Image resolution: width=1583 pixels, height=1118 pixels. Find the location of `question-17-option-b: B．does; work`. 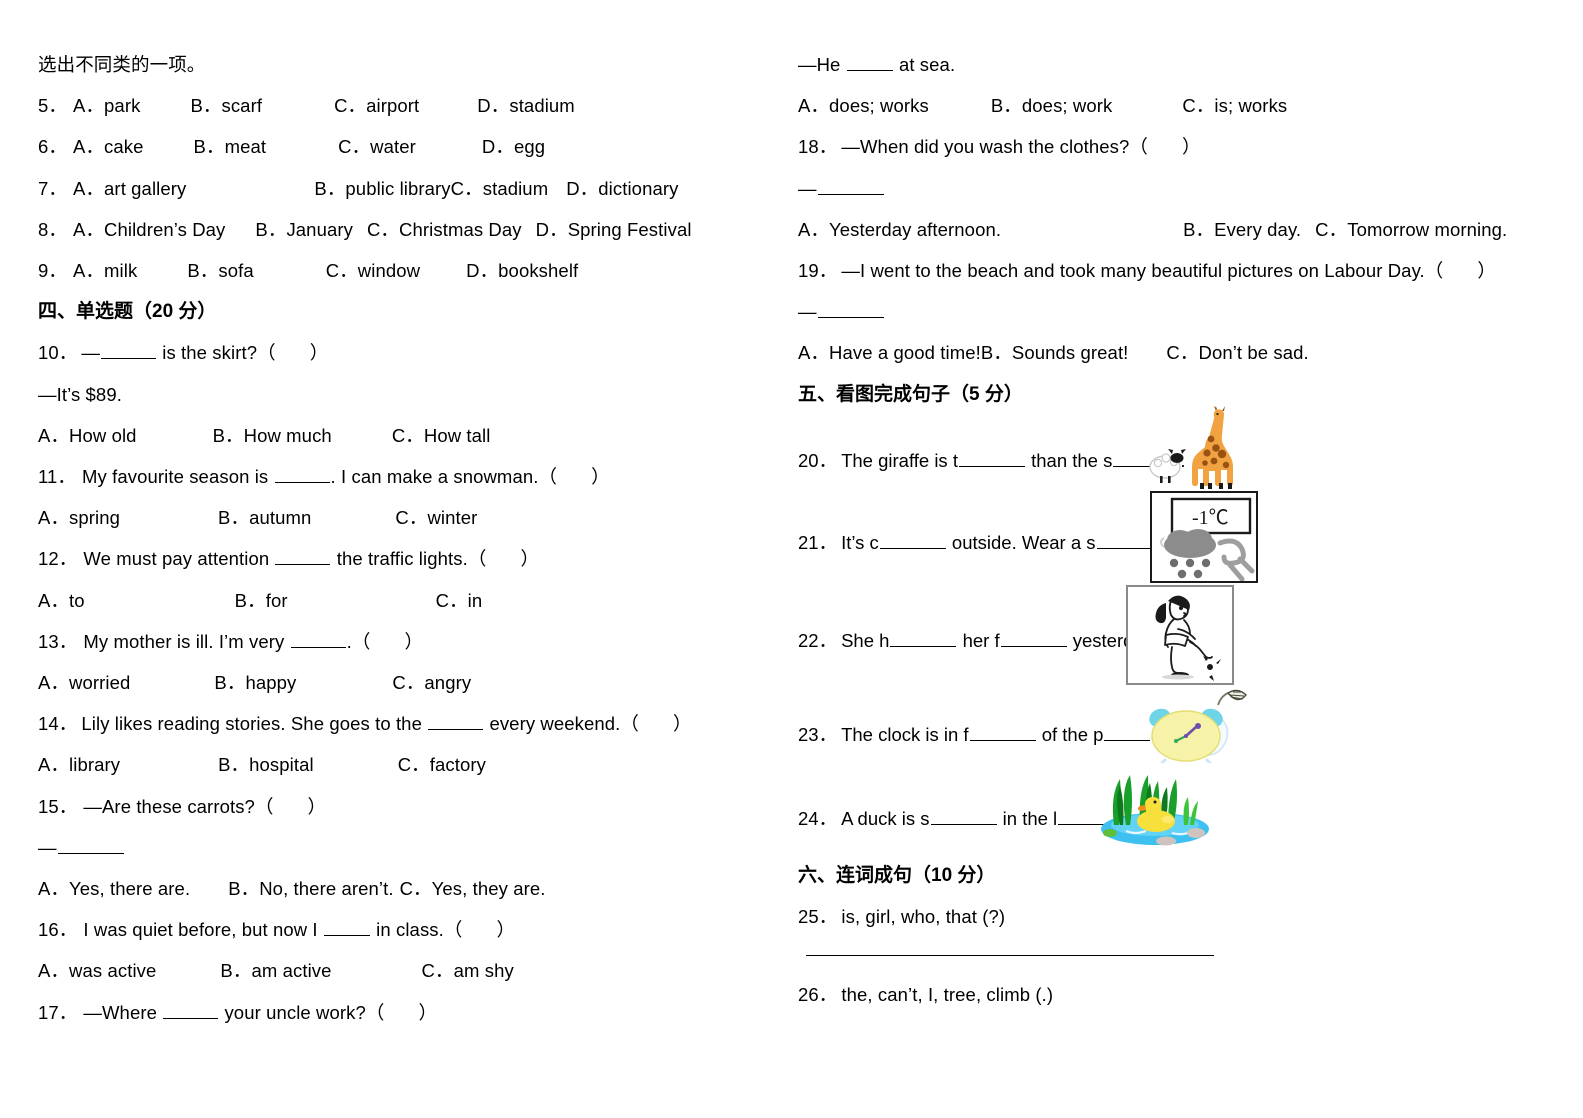

question-17-option-b: B．does; work is located at coordinates (1052, 105).